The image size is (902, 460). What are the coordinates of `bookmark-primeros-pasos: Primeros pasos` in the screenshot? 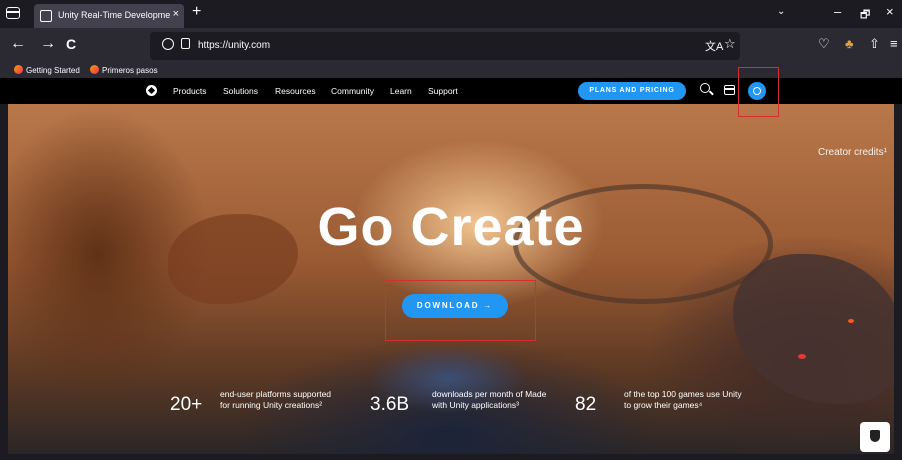 It's located at (124, 70).